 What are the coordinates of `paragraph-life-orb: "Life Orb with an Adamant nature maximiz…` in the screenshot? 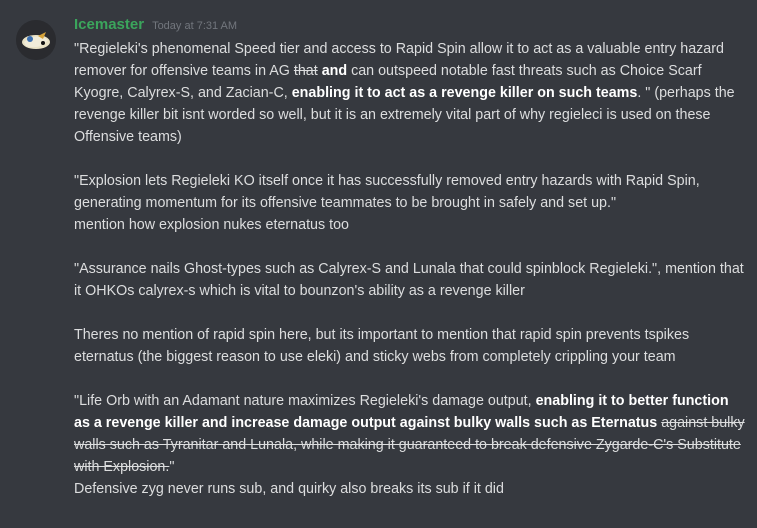 It's located at (410, 434).